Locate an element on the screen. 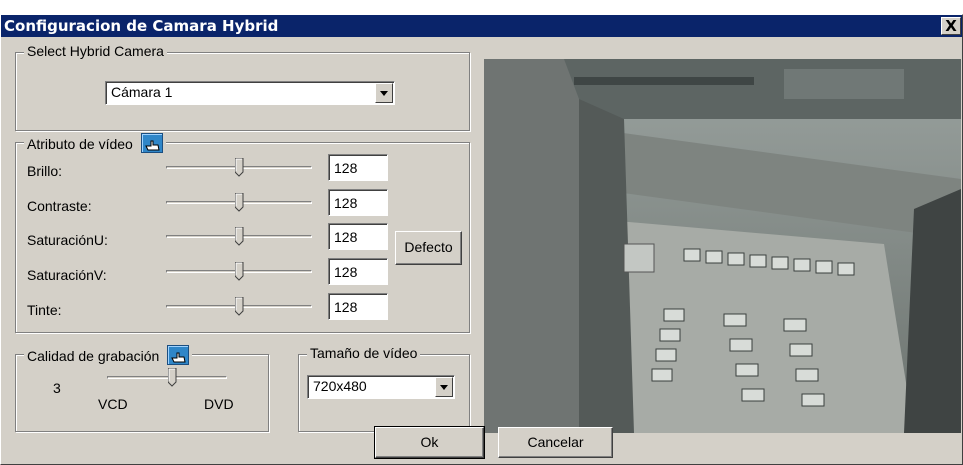 This screenshot has height=465, width=963. quality-slider-track is located at coordinates (167, 377).